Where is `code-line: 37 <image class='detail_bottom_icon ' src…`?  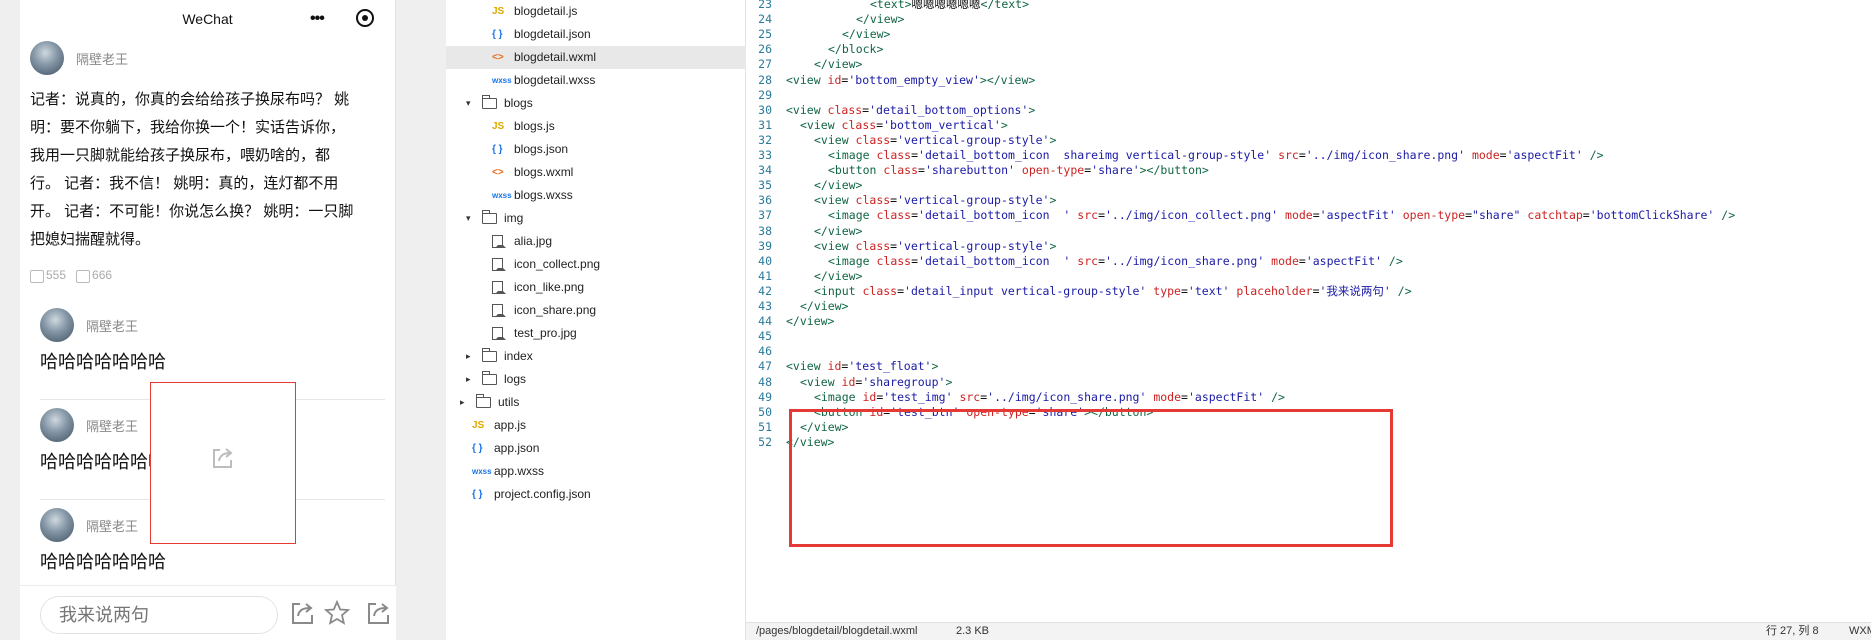 code-line: 37 <image class='detail_bottom_icon ' src… is located at coordinates (1240, 215).